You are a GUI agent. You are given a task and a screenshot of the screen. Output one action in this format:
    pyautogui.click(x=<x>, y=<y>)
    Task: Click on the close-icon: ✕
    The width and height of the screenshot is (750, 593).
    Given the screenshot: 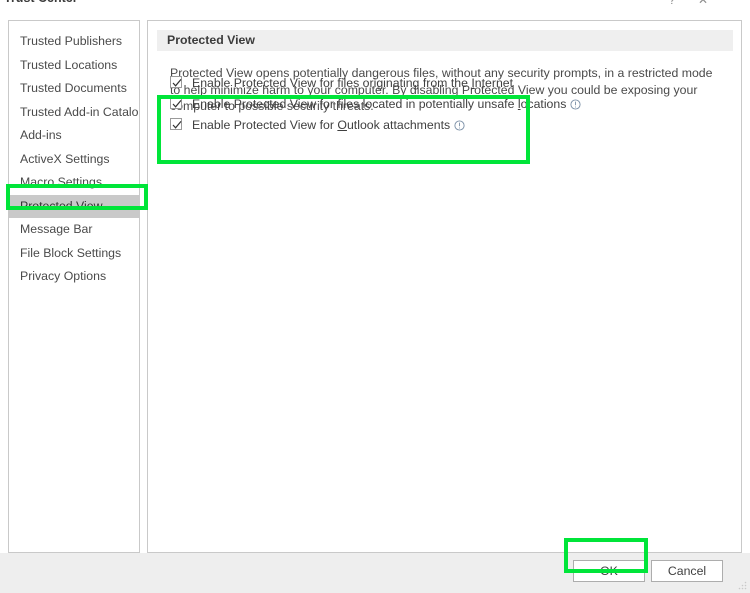 What is the action you would take?
    pyautogui.click(x=703, y=4)
    